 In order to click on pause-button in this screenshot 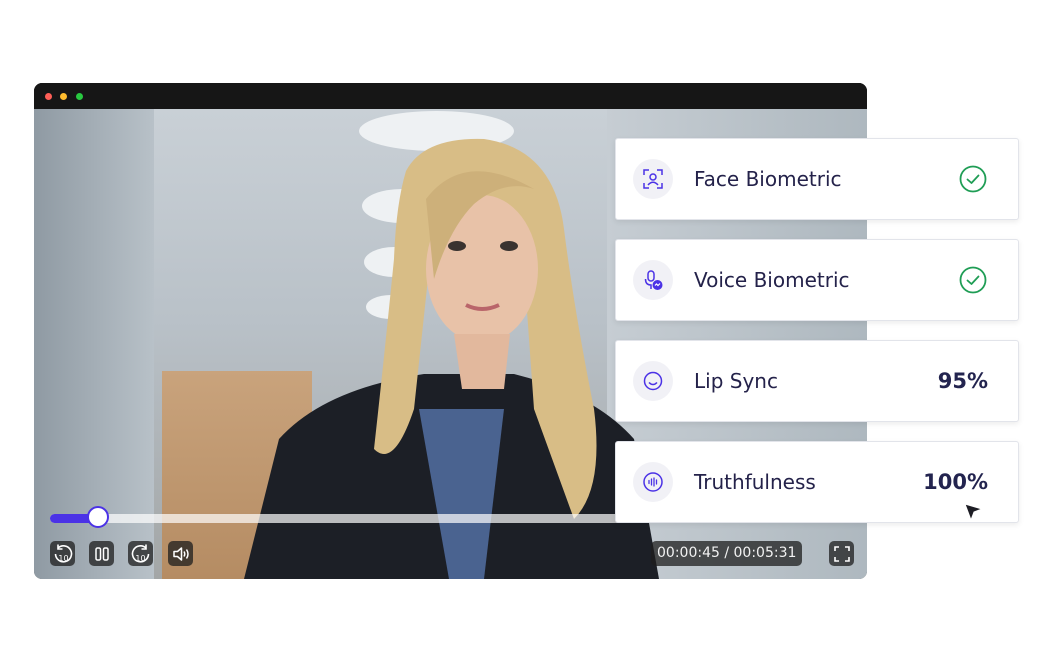, I will do `click(101, 553)`.